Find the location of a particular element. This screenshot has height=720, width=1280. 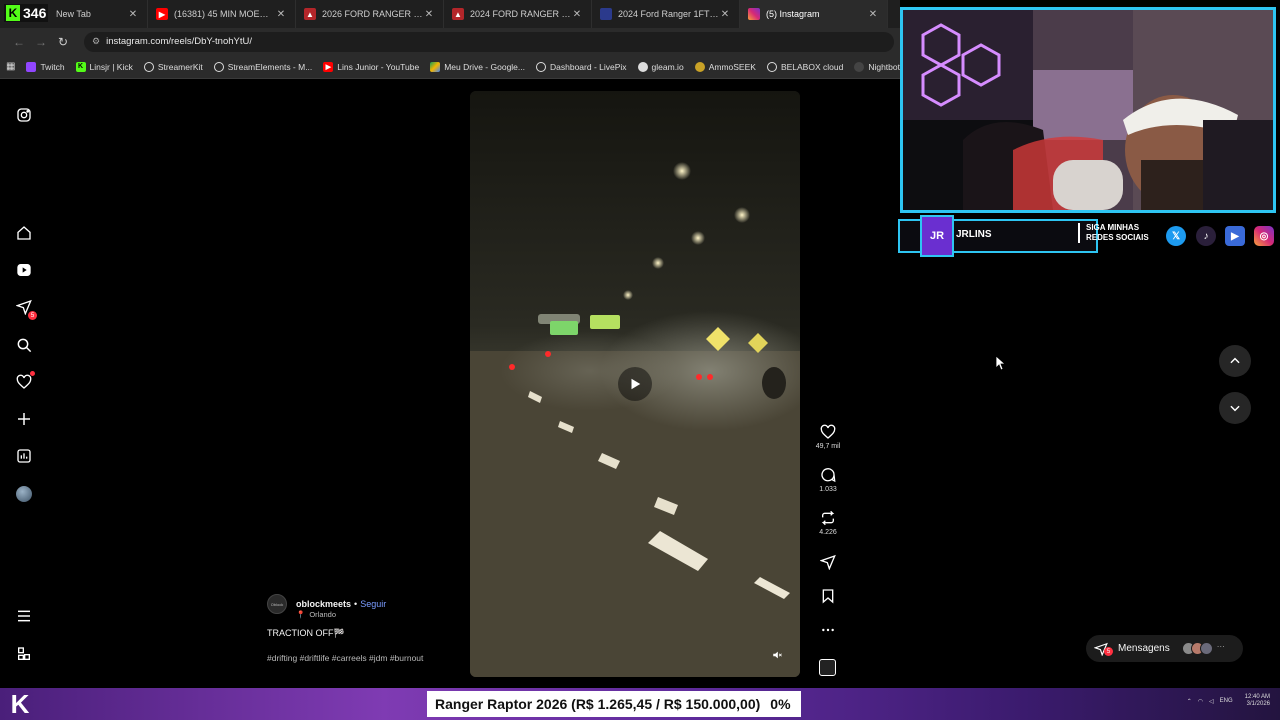

instagram-logo-icon is located at coordinates (24, 115).